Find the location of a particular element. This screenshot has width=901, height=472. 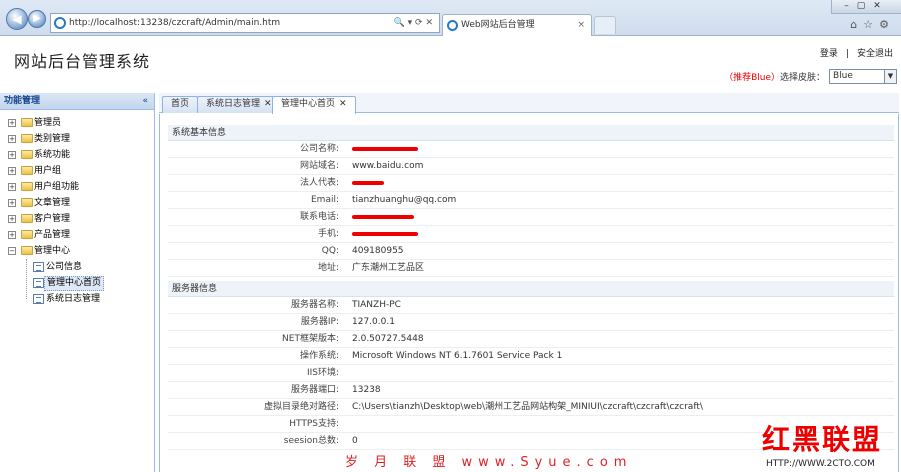

info-value: www.baidu.com is located at coordinates (388, 166).